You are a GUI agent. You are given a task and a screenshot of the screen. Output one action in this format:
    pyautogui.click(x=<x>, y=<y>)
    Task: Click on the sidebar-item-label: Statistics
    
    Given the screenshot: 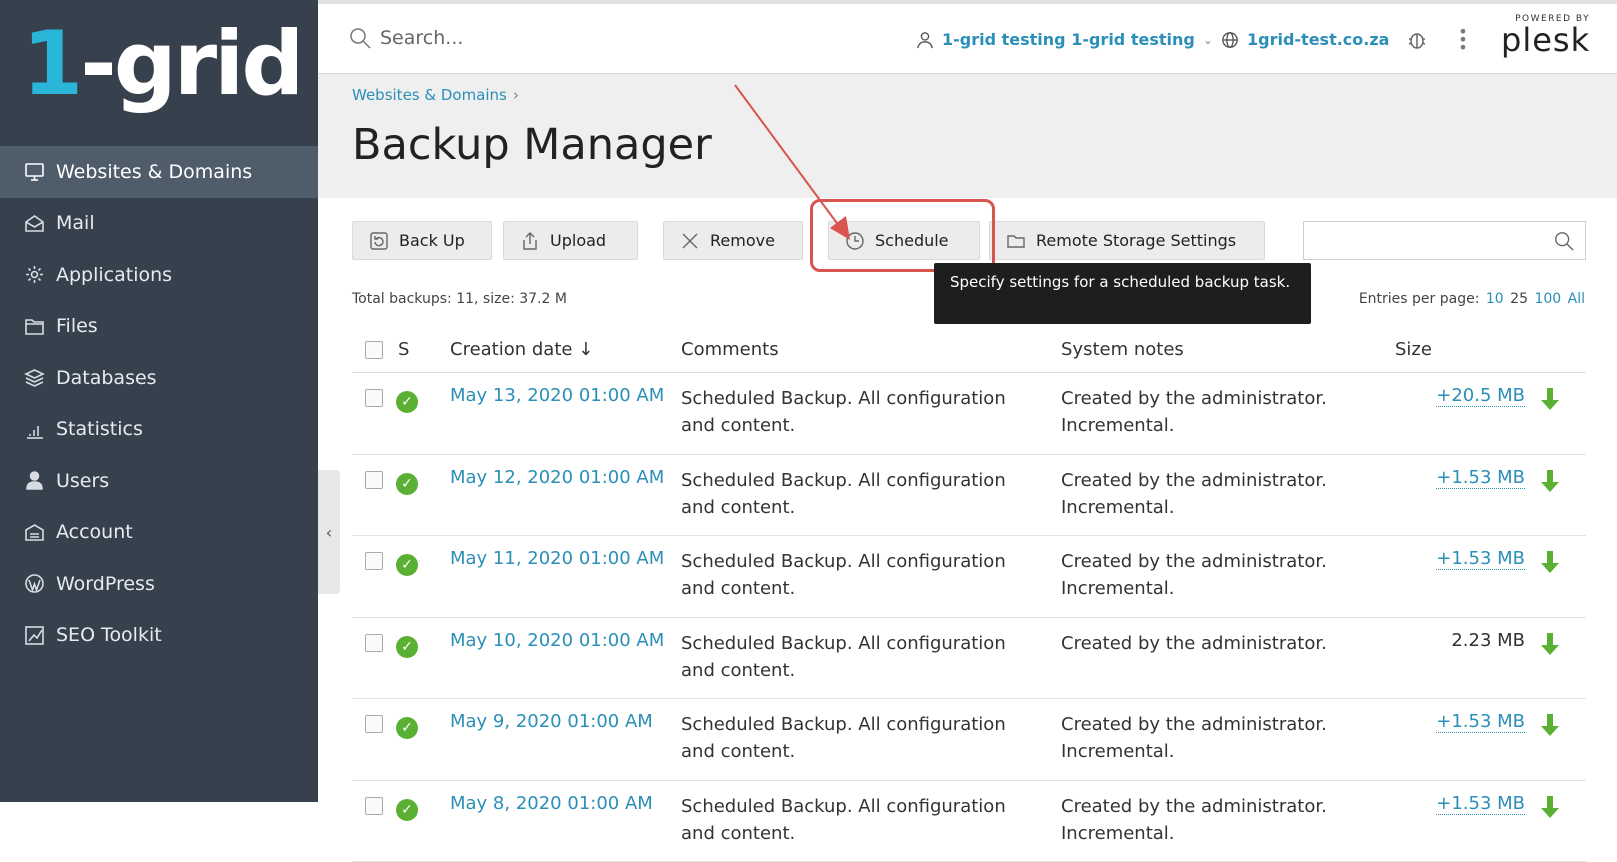 What is the action you would take?
    pyautogui.click(x=99, y=429)
    